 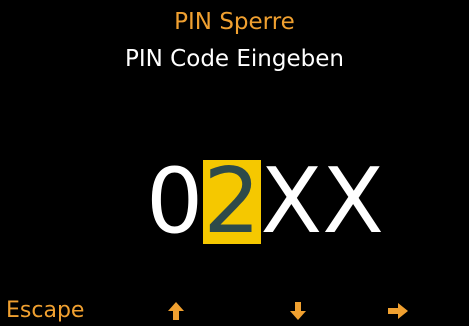 What do you see at coordinates (353, 201) in the screenshot?
I see `pin-digit-4: X` at bounding box center [353, 201].